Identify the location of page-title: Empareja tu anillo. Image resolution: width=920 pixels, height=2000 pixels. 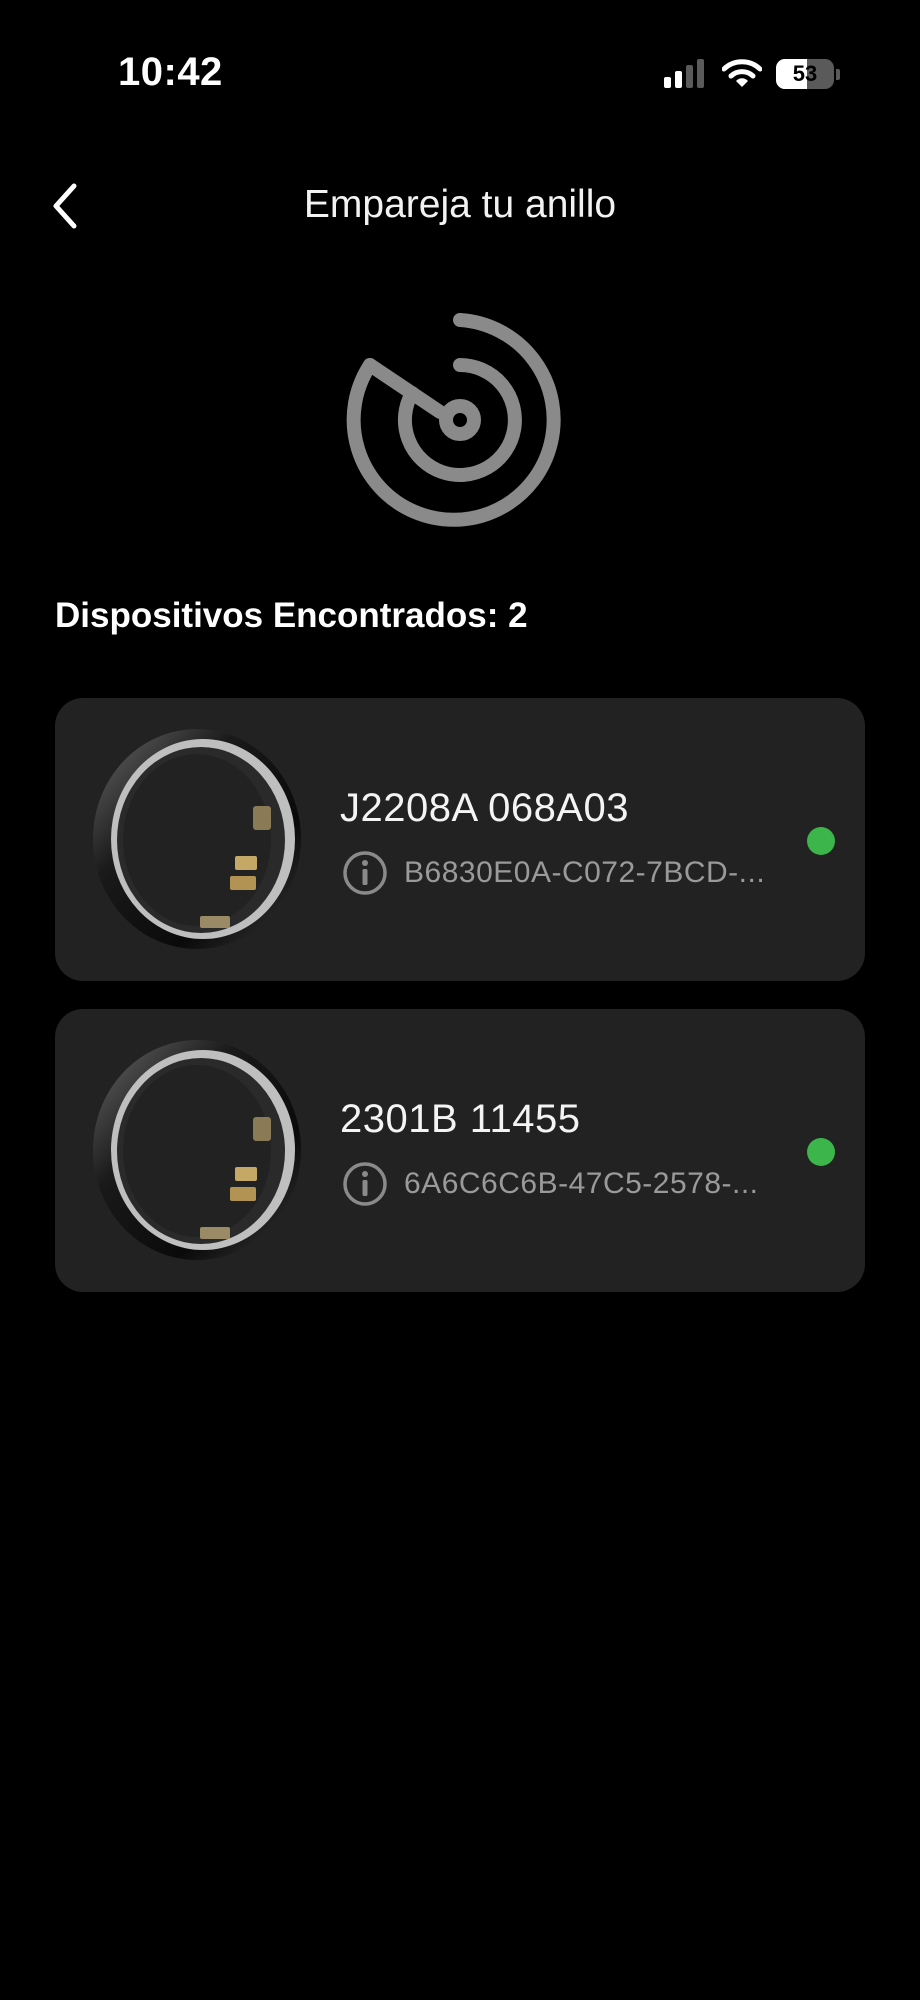
(460, 204).